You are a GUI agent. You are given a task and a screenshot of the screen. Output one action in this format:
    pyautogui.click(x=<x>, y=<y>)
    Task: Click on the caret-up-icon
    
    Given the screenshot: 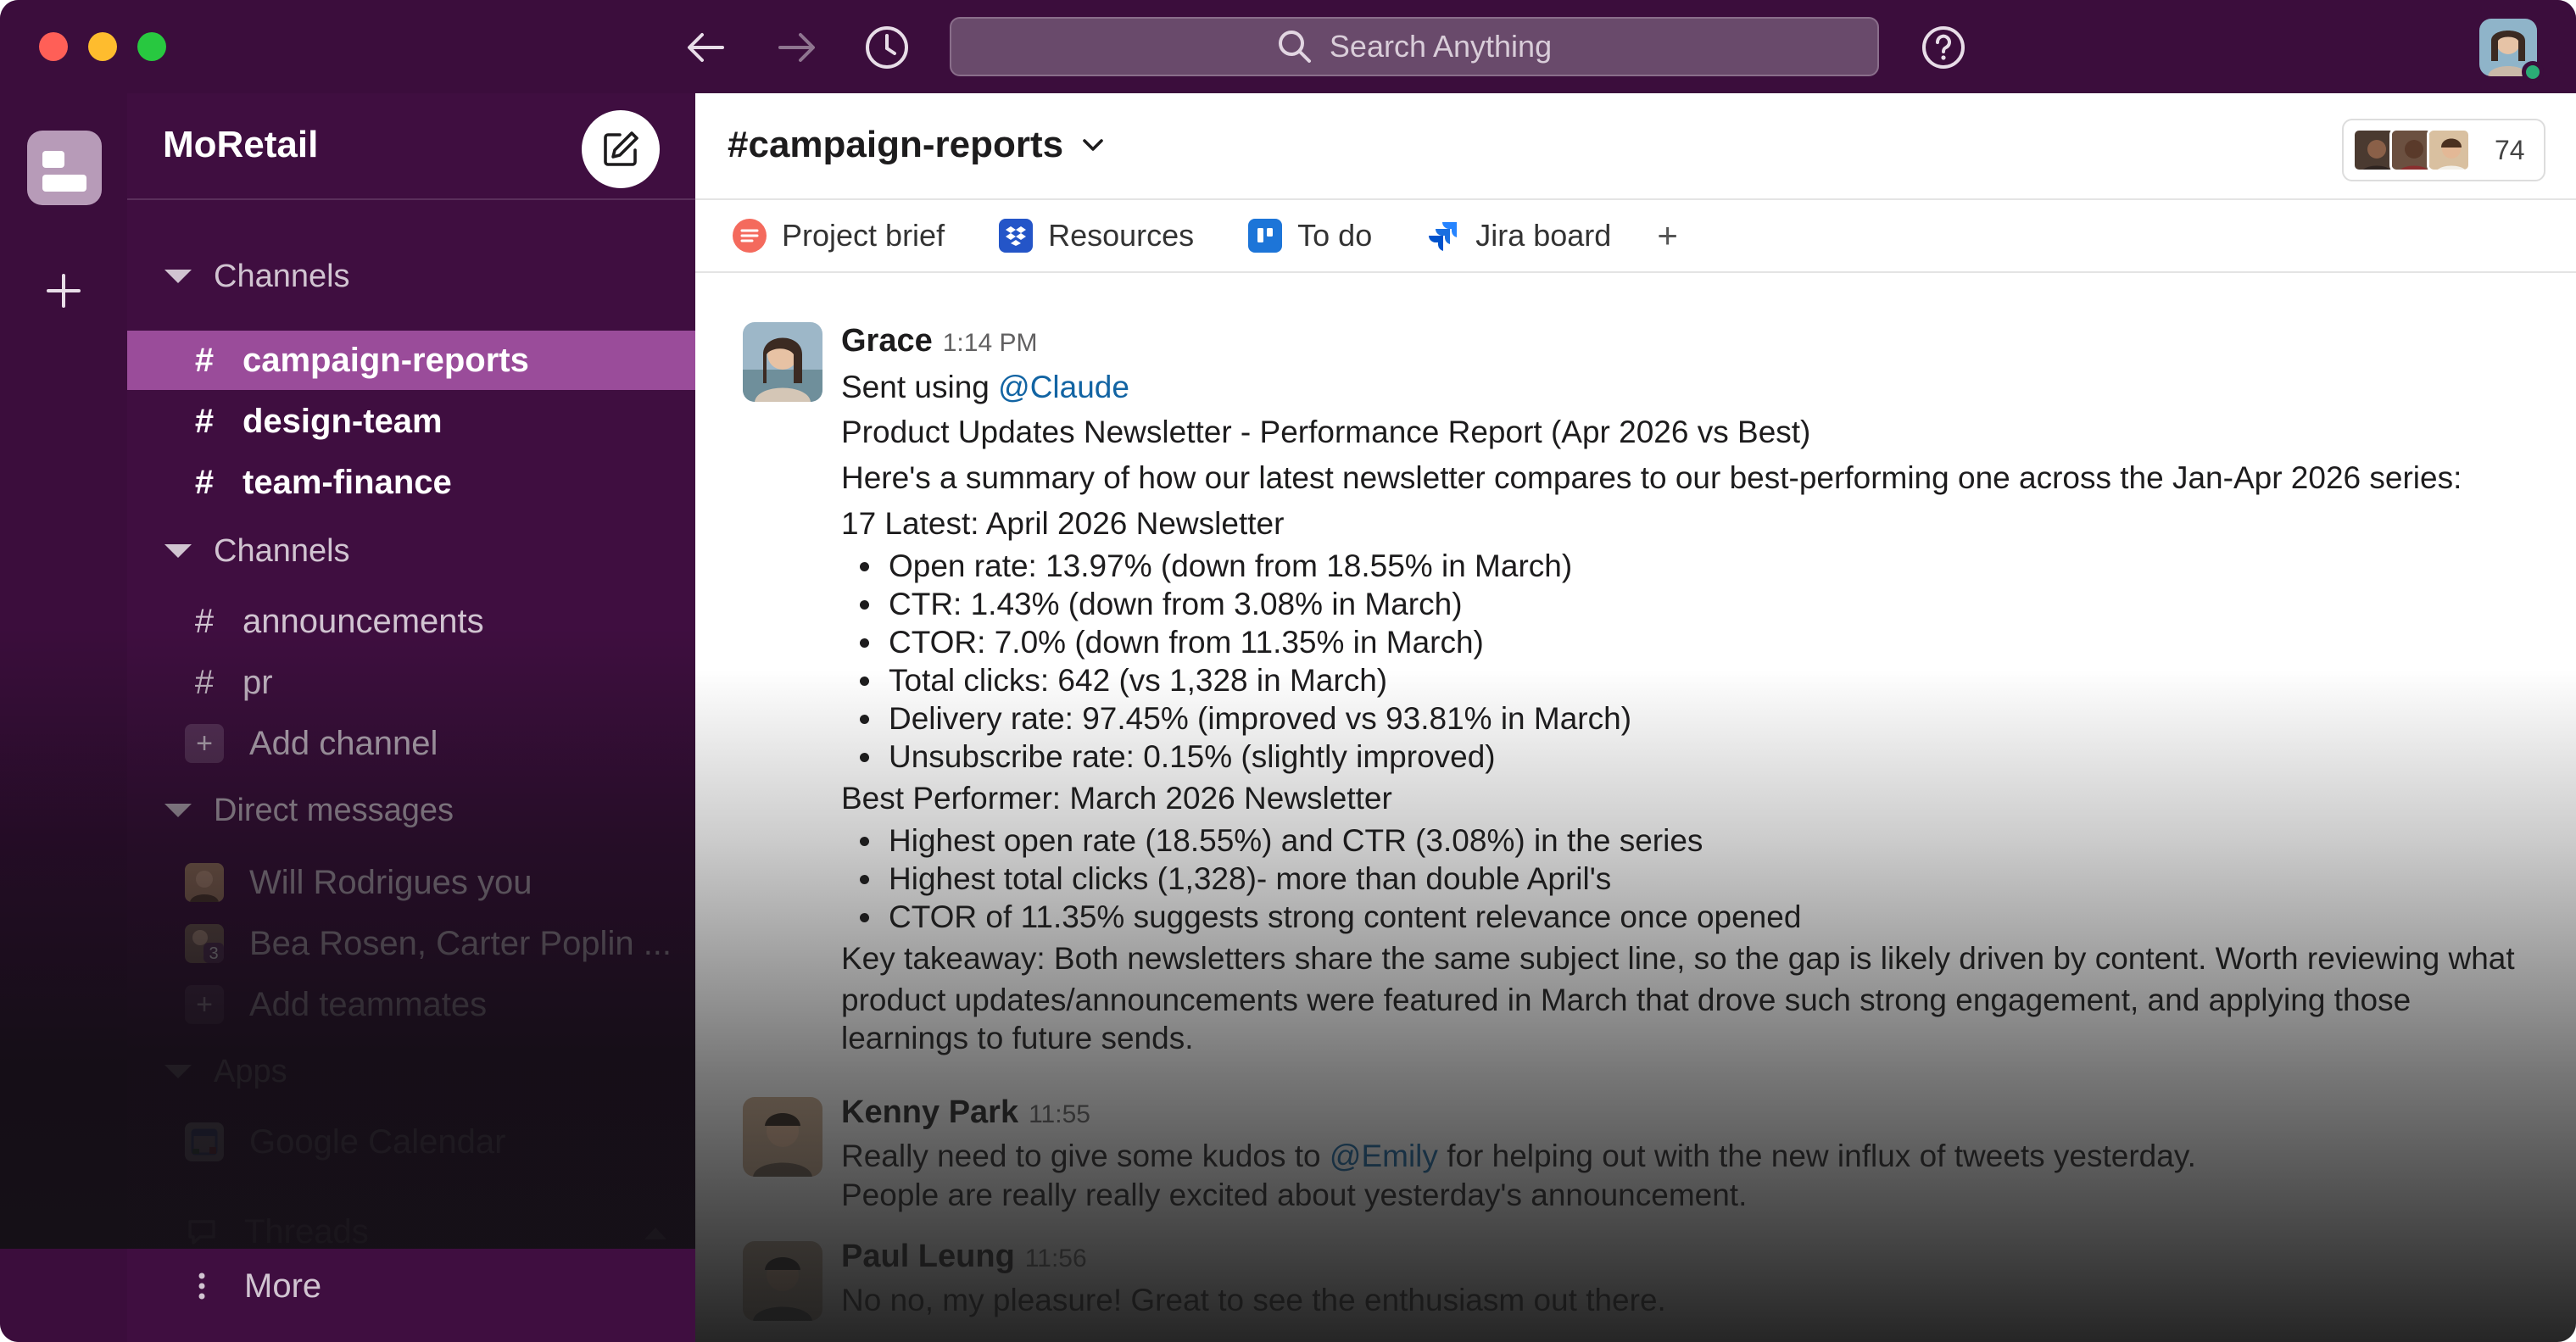 What is the action you would take?
    pyautogui.click(x=655, y=1233)
    